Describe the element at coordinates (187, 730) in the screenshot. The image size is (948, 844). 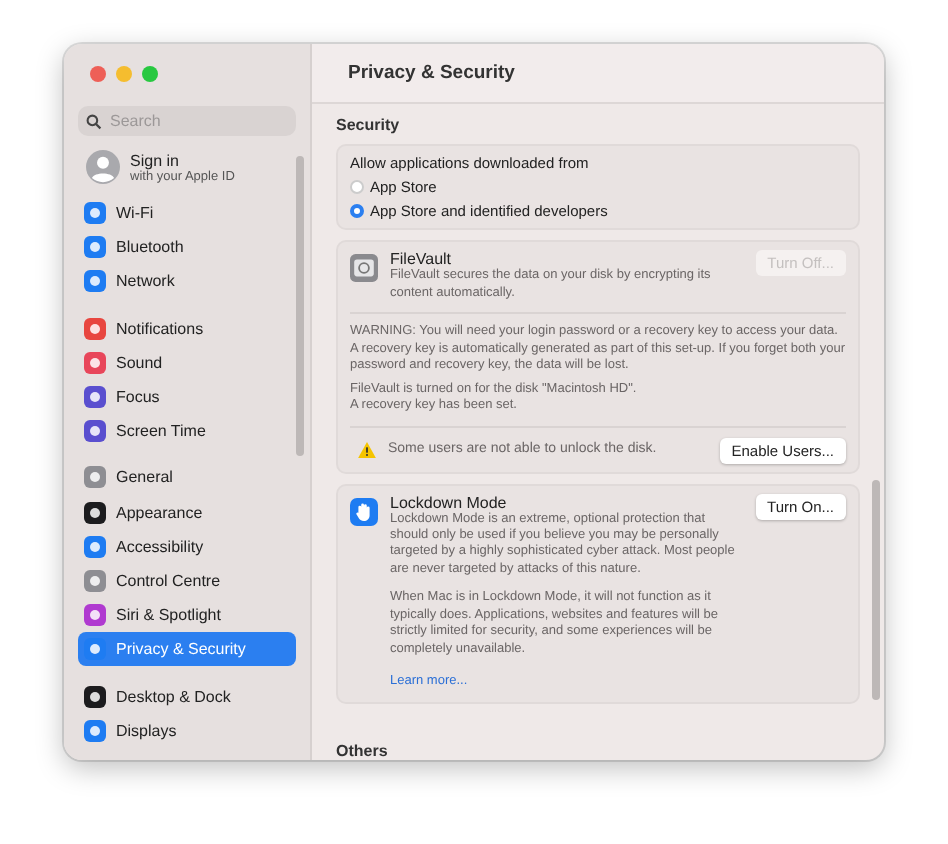
I see `sidebar-item: Displays` at that location.